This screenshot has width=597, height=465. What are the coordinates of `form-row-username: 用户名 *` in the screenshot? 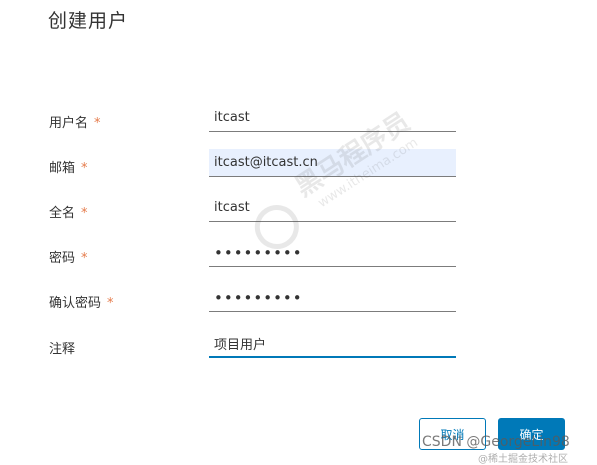 It's located at (298, 120).